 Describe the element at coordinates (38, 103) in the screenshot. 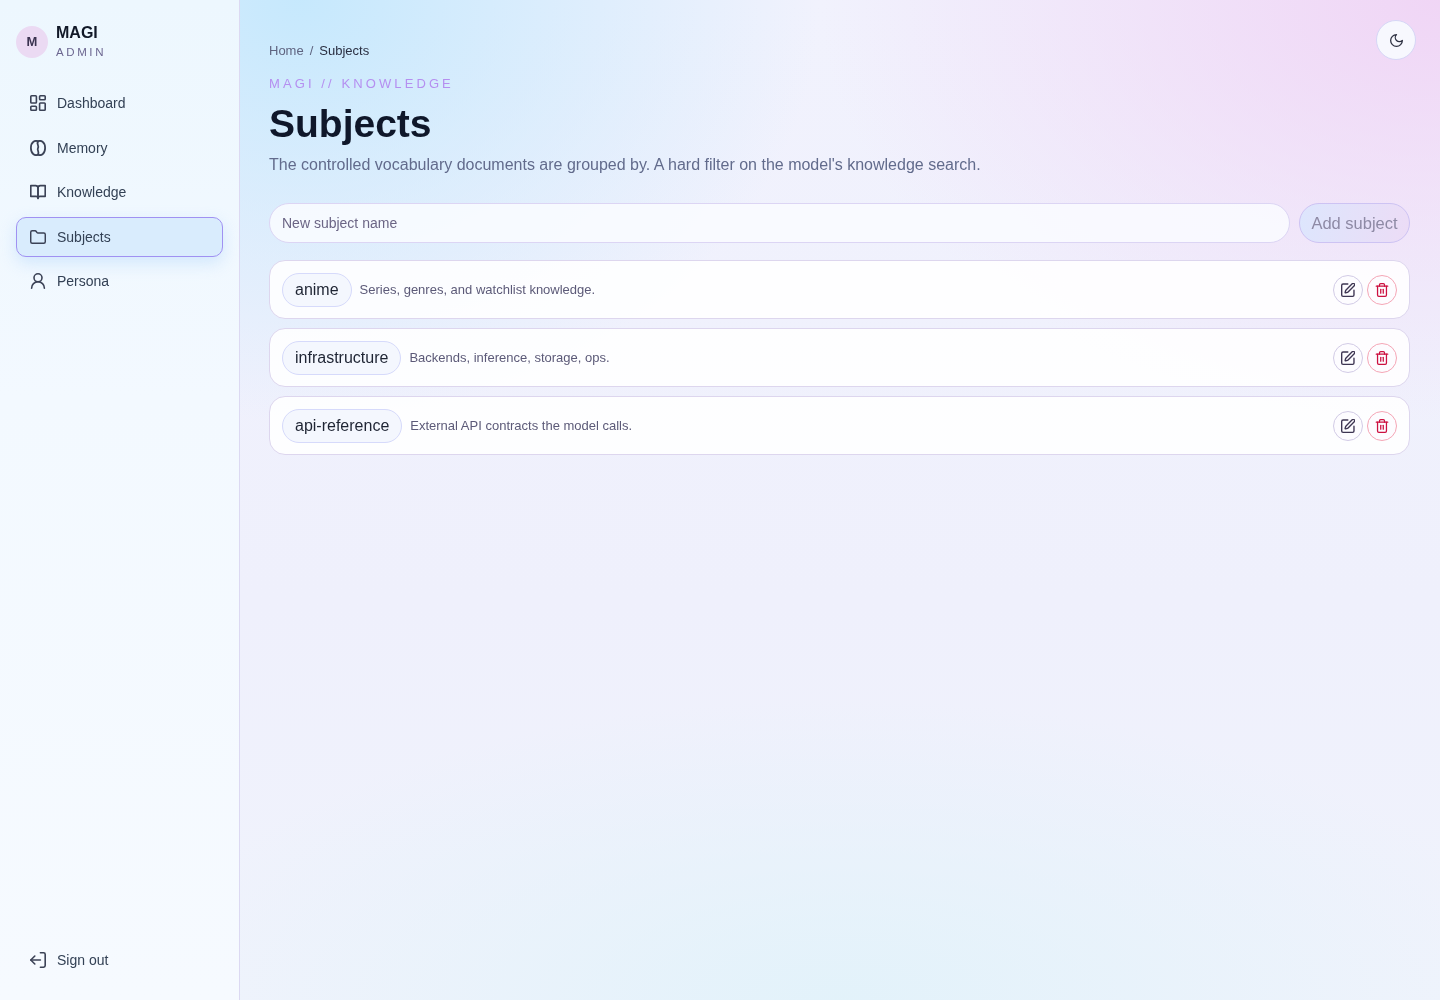

I see `dashboard-icon` at that location.